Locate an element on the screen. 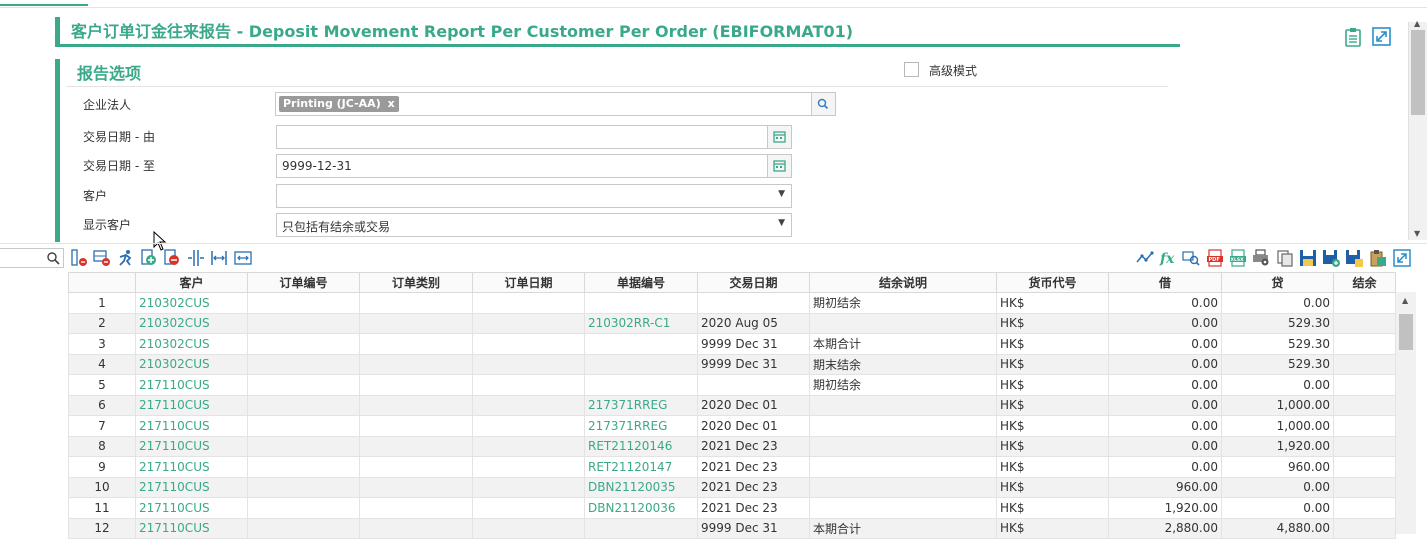 The width and height of the screenshot is (1427, 539). column-header-order-no: 订单编号 is located at coordinates (303, 282).